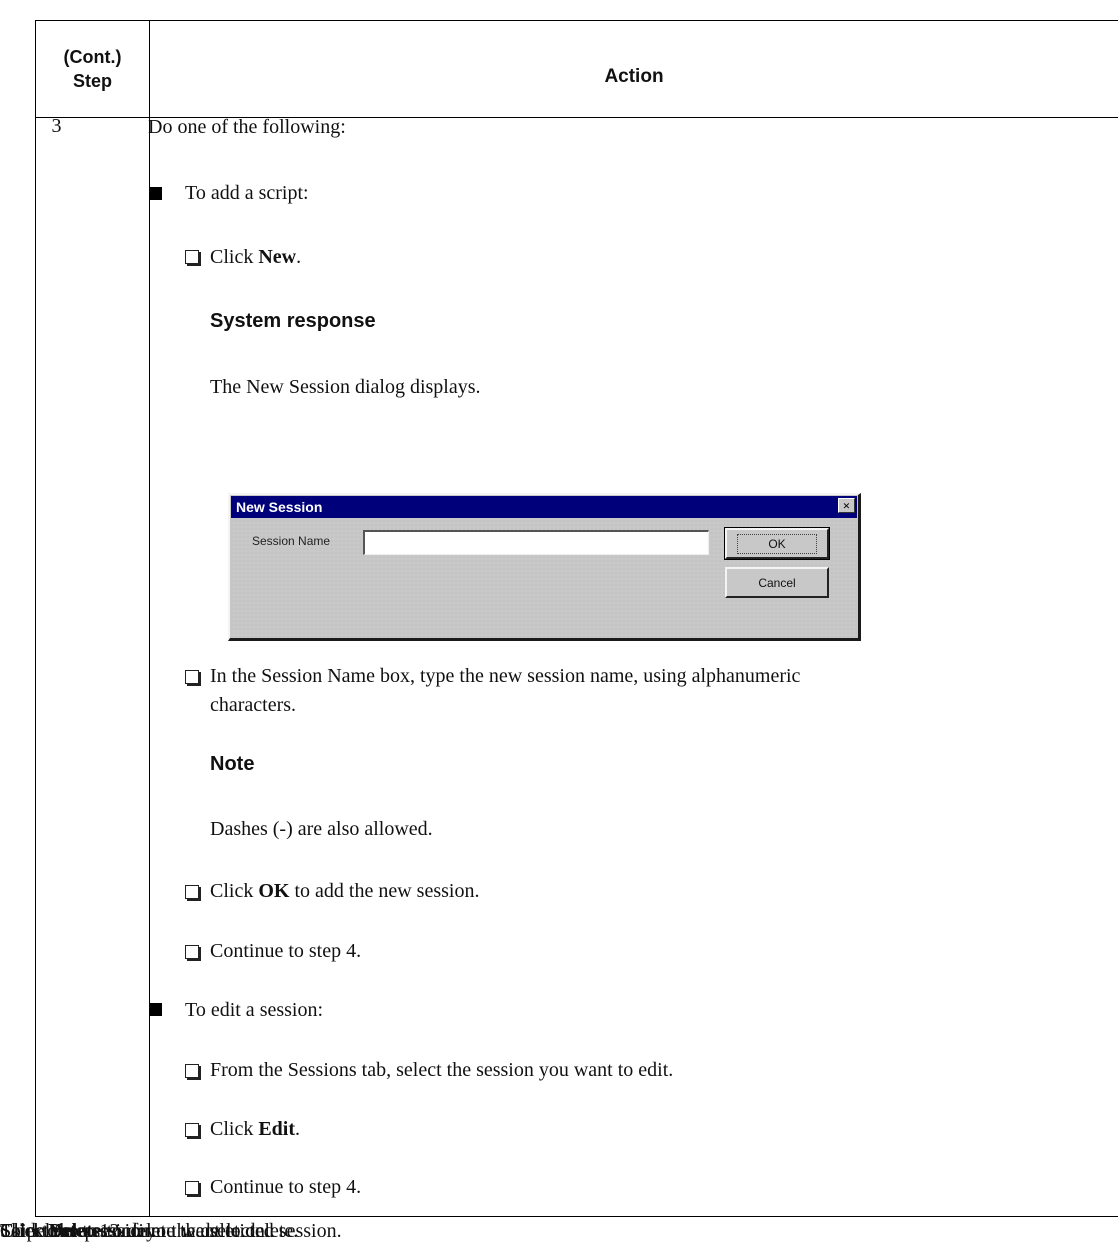  Describe the element at coordinates (192, 952) in the screenshot. I see `checkbox-continue-add` at that location.